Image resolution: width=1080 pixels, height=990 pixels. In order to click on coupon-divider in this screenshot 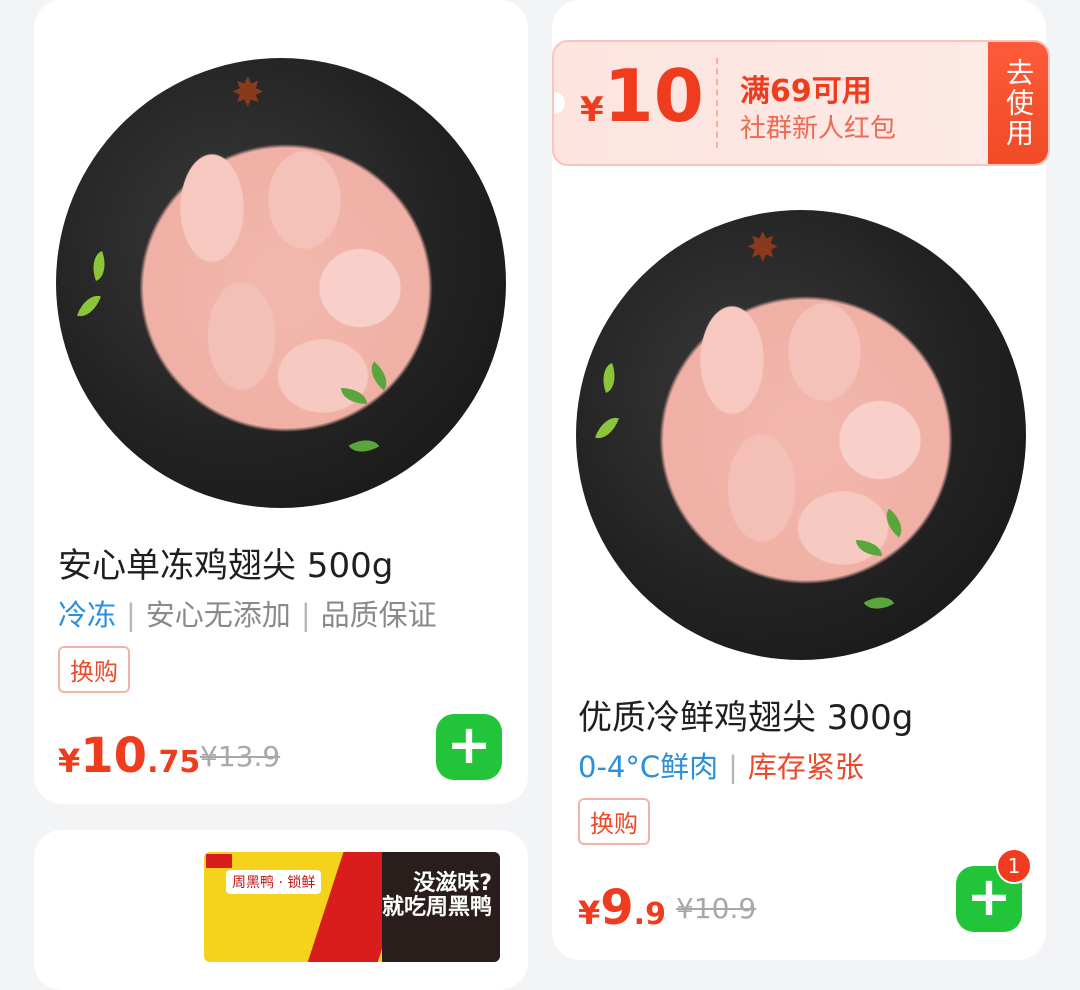, I will do `click(717, 103)`.